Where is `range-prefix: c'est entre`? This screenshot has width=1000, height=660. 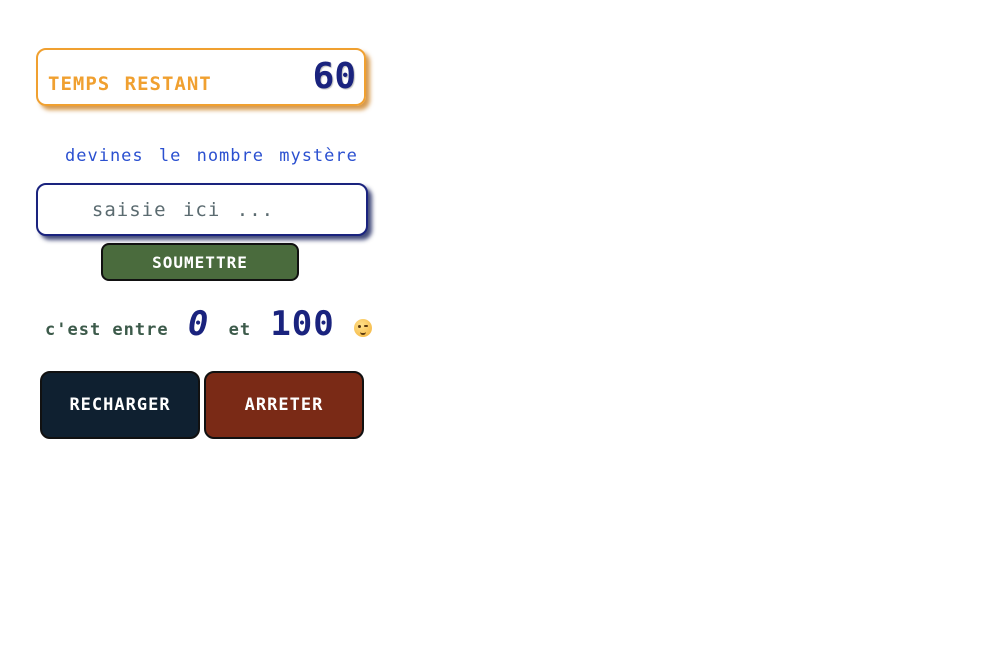
range-prefix: c'est entre is located at coordinates (107, 330).